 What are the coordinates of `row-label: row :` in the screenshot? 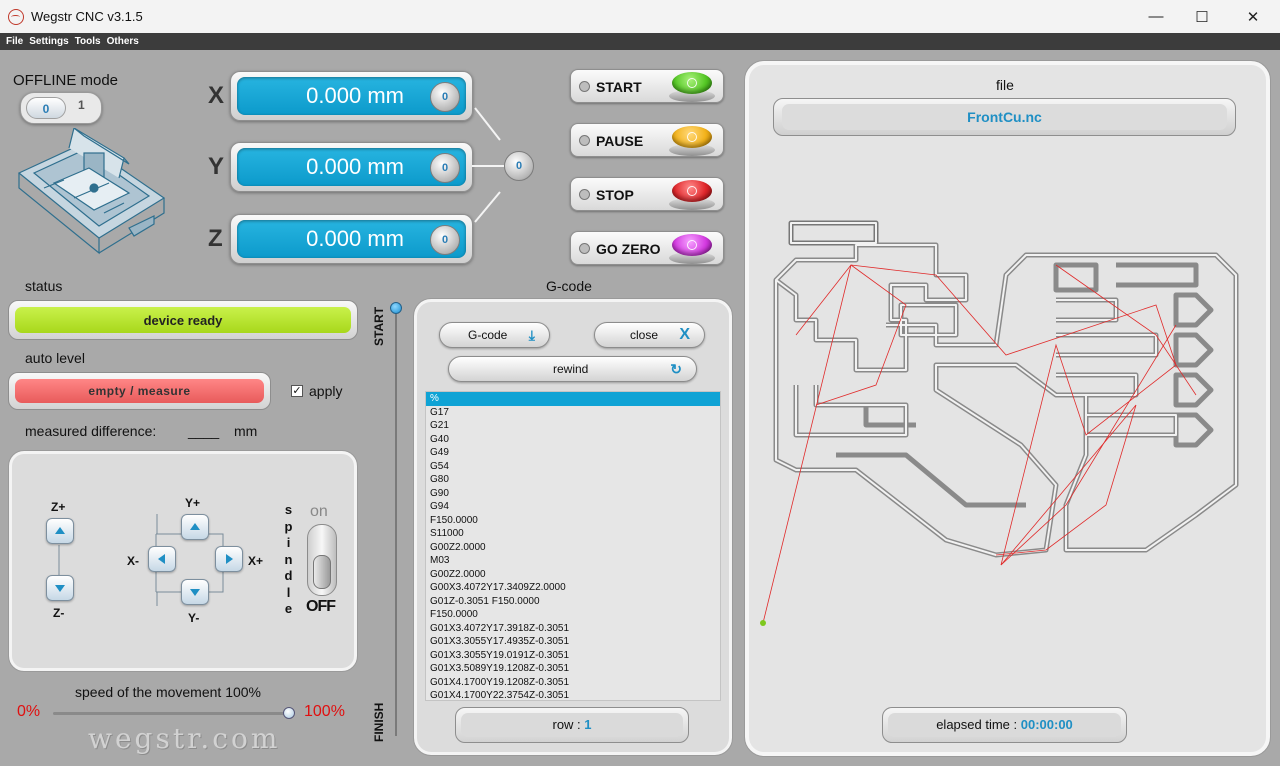 It's located at (568, 724).